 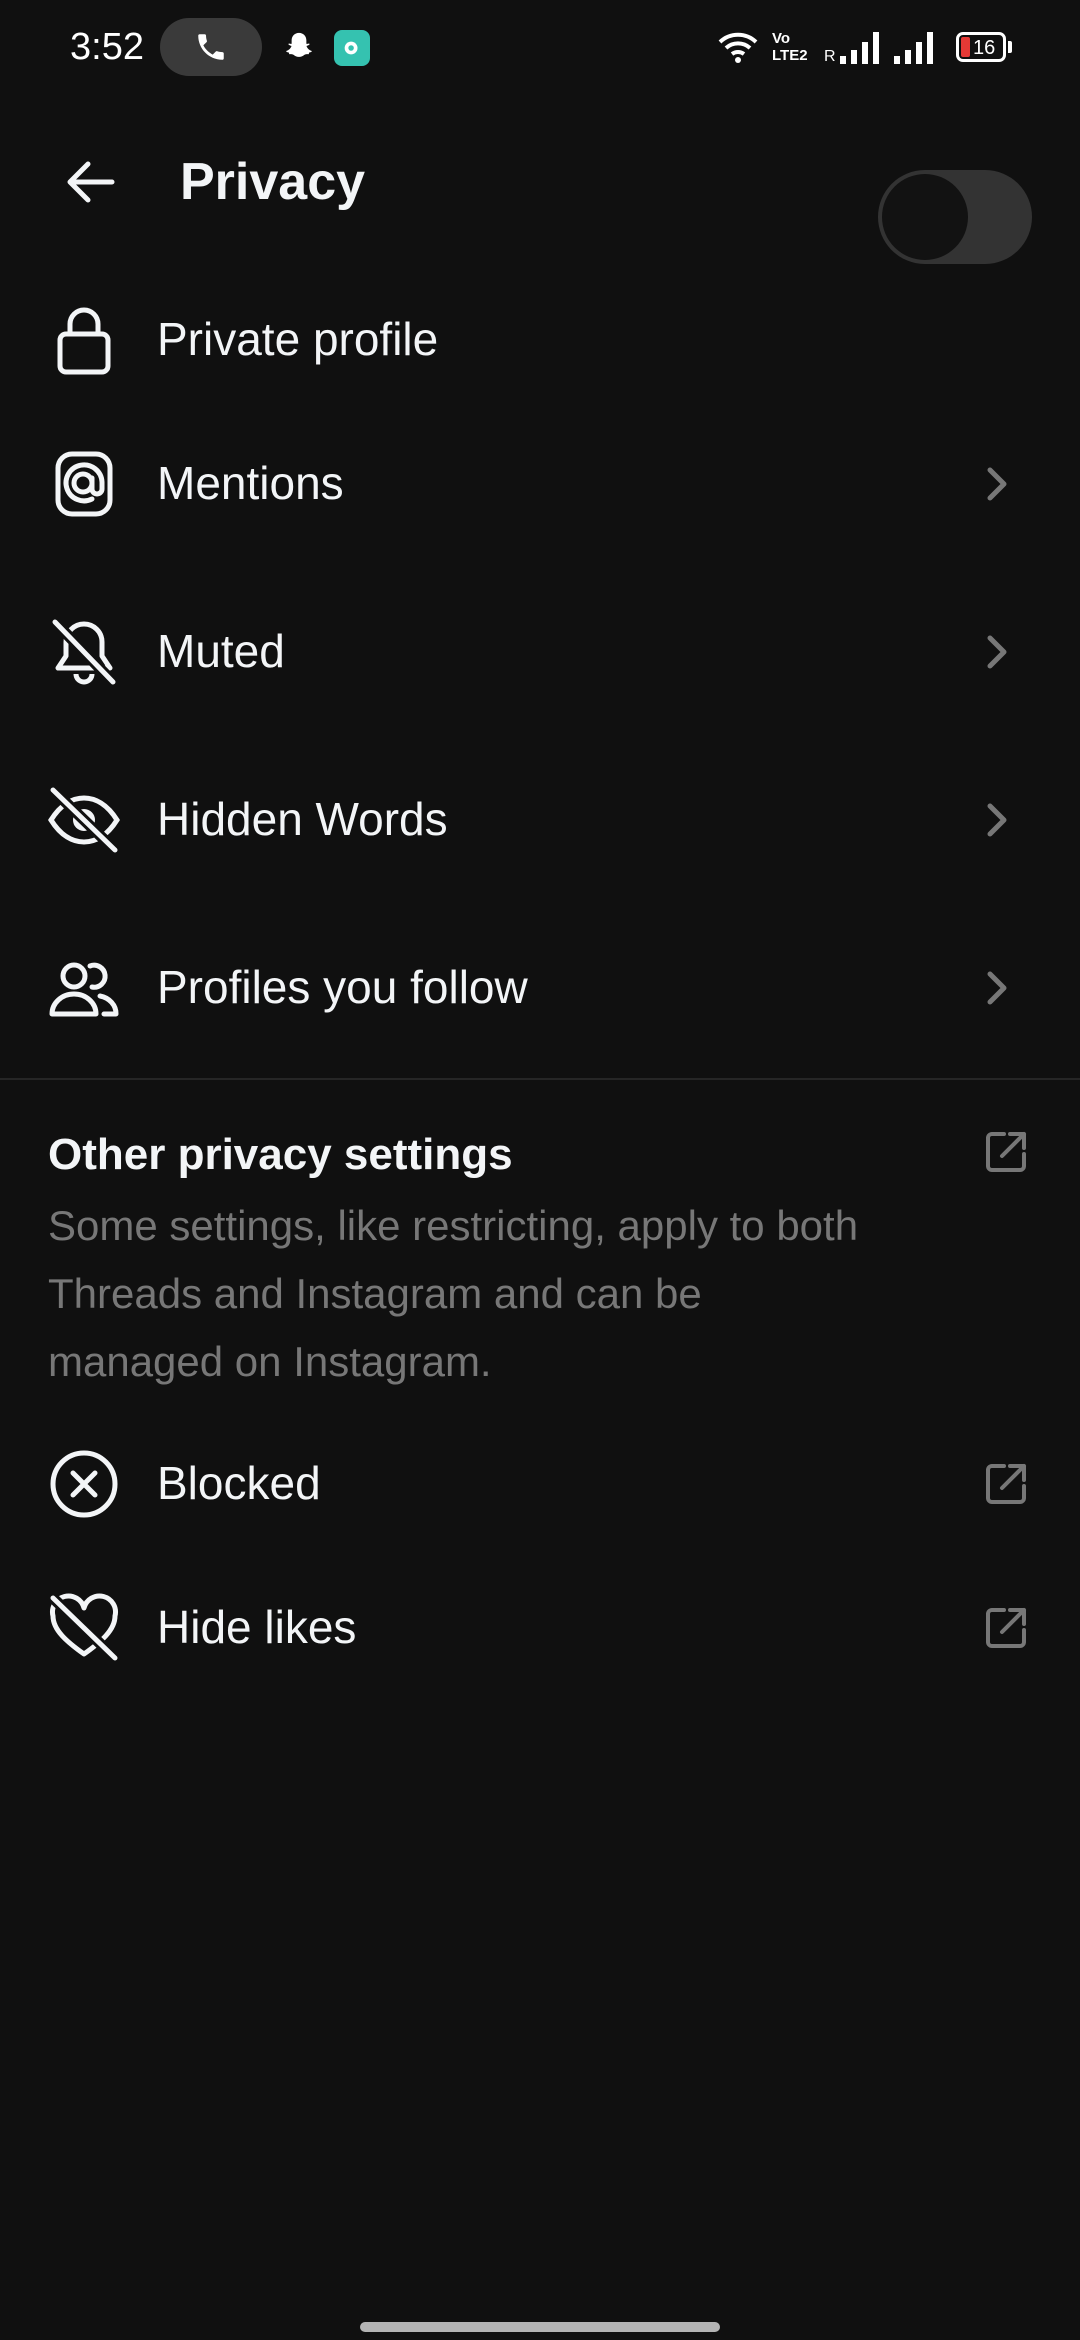 What do you see at coordinates (84, 652) in the screenshot?
I see `bell-off-icon` at bounding box center [84, 652].